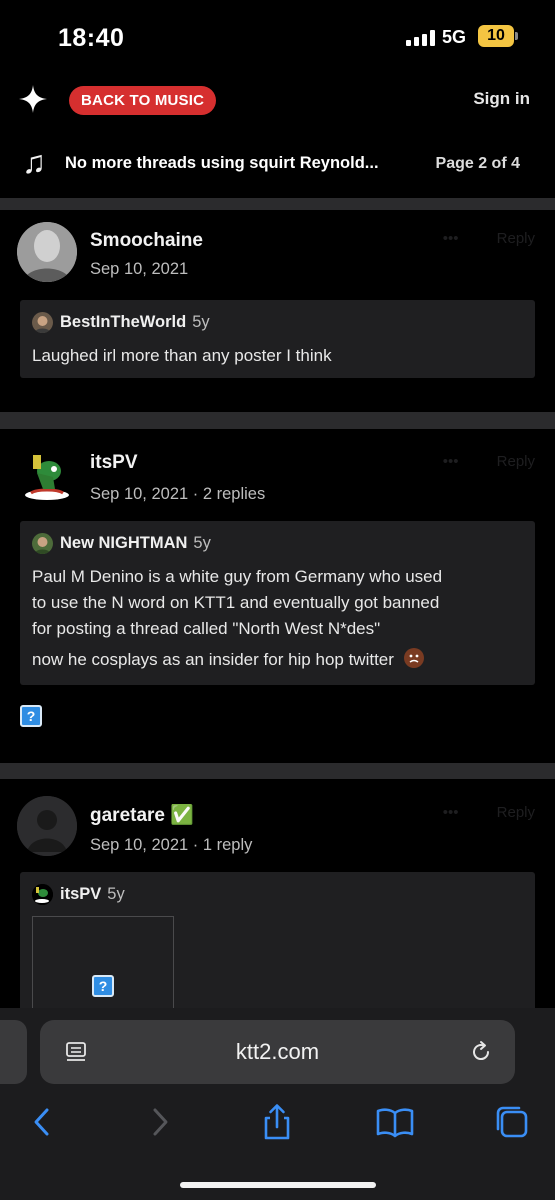  Describe the element at coordinates (33, 99) in the screenshot. I see `sparkle-icon` at that location.